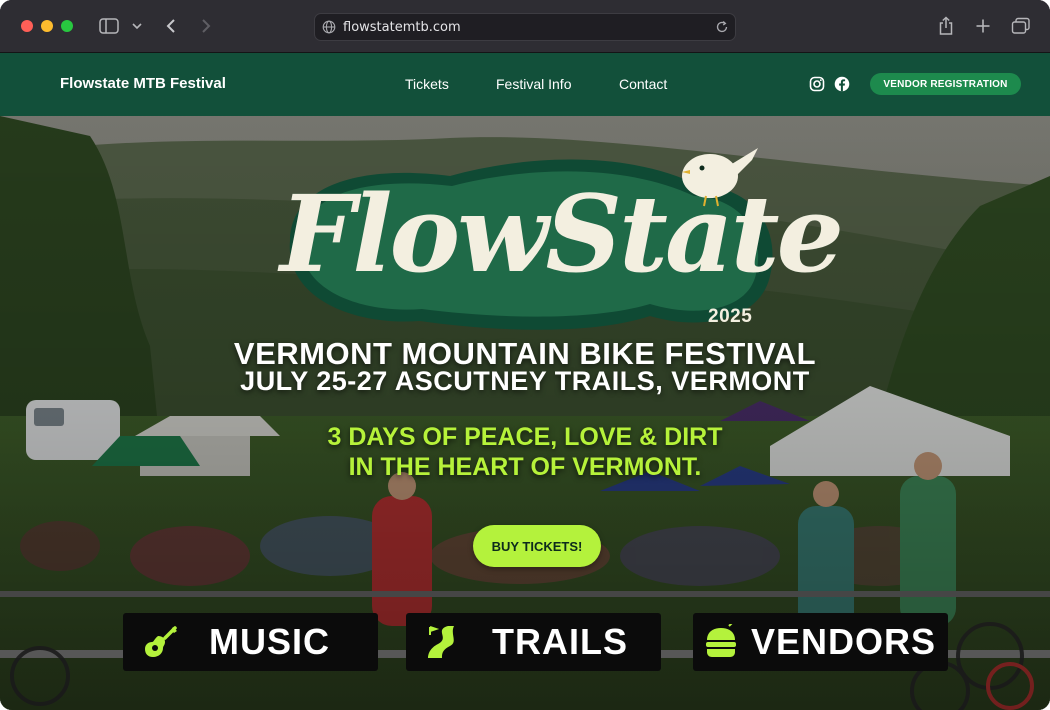 This screenshot has height=710, width=1050. What do you see at coordinates (525, 467) in the screenshot?
I see `tagline-line-2: IN THE HEART OF VERMONT.` at bounding box center [525, 467].